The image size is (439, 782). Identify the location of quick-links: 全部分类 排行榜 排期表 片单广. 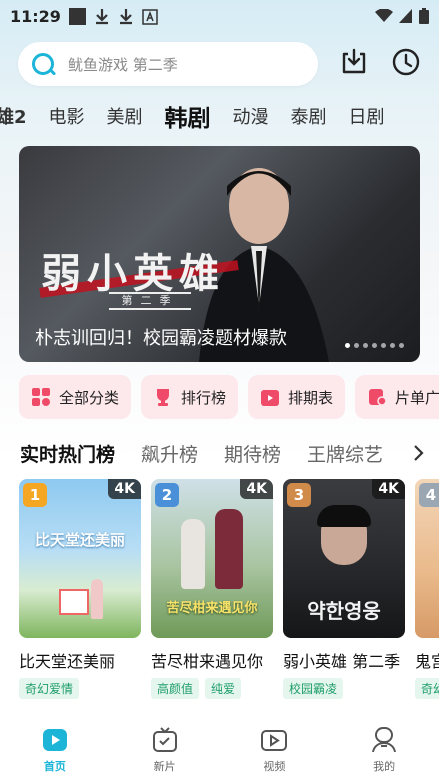
(229, 397).